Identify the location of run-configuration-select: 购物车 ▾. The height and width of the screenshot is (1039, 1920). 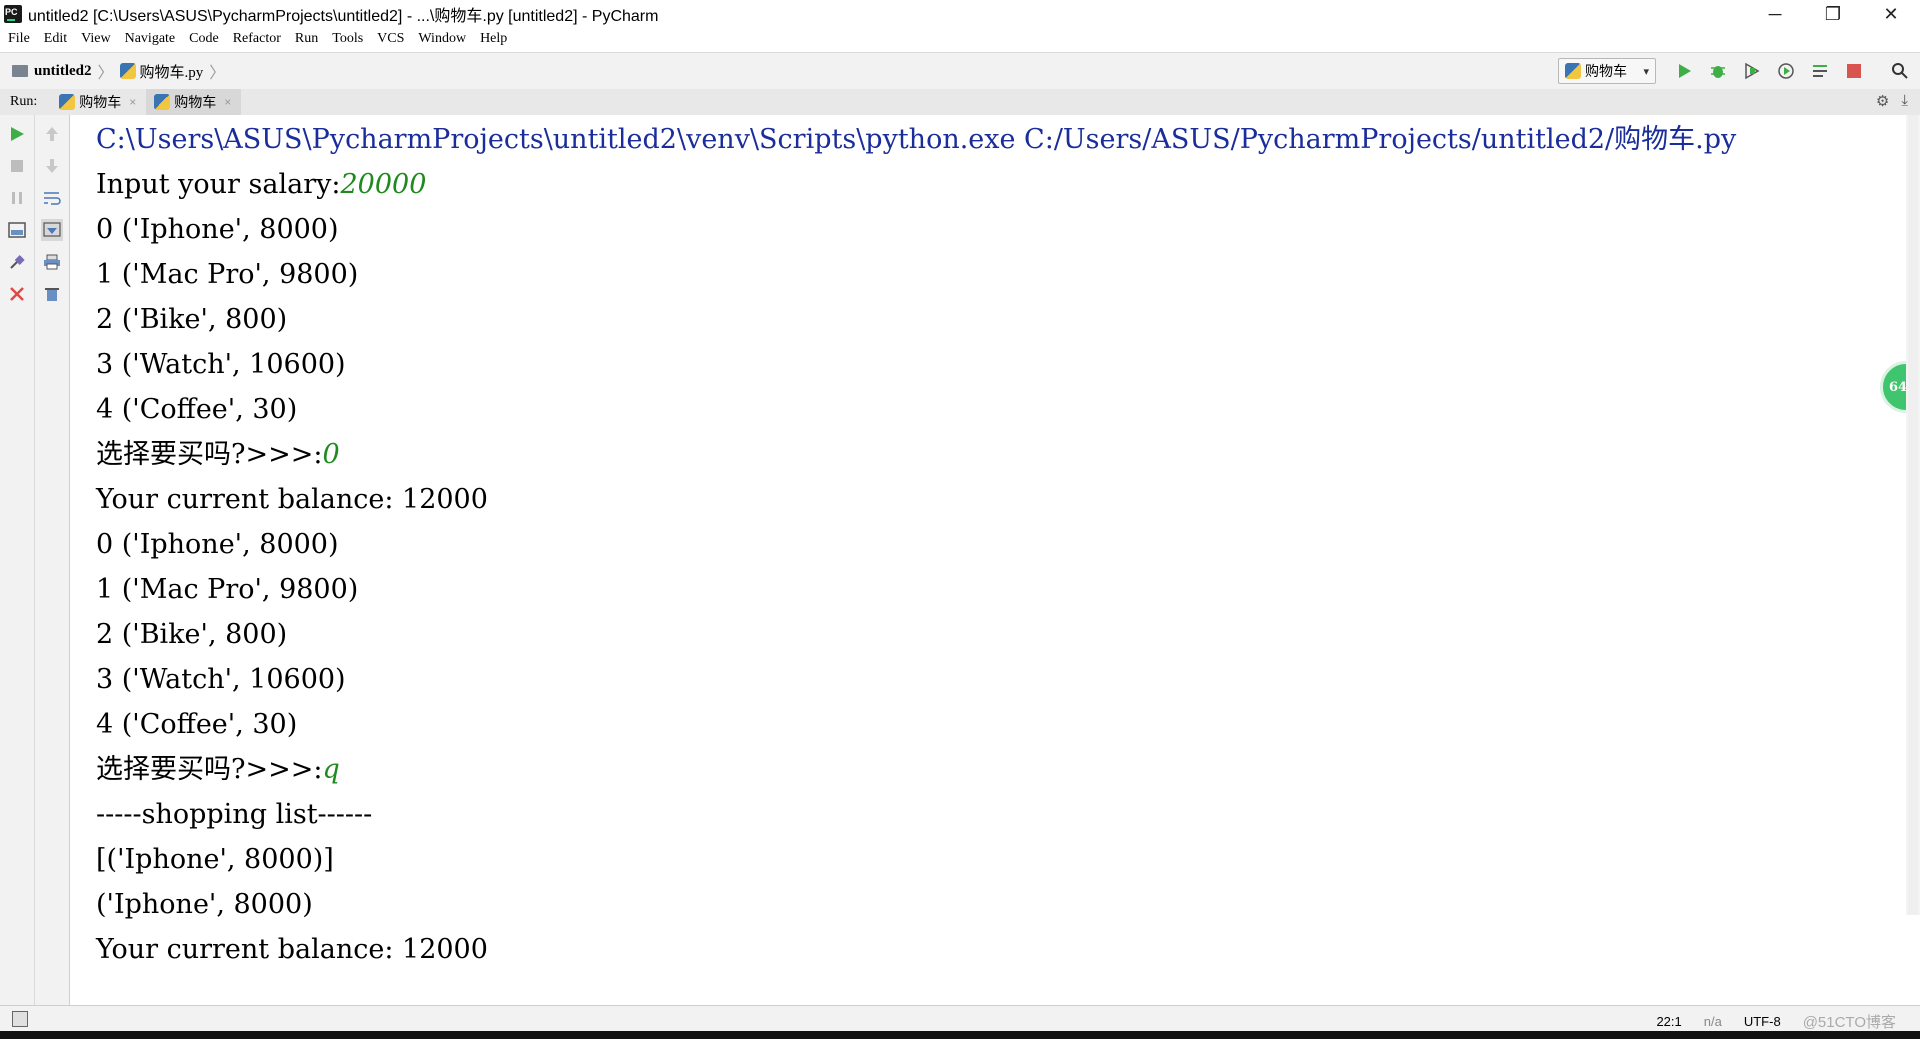
(1607, 71).